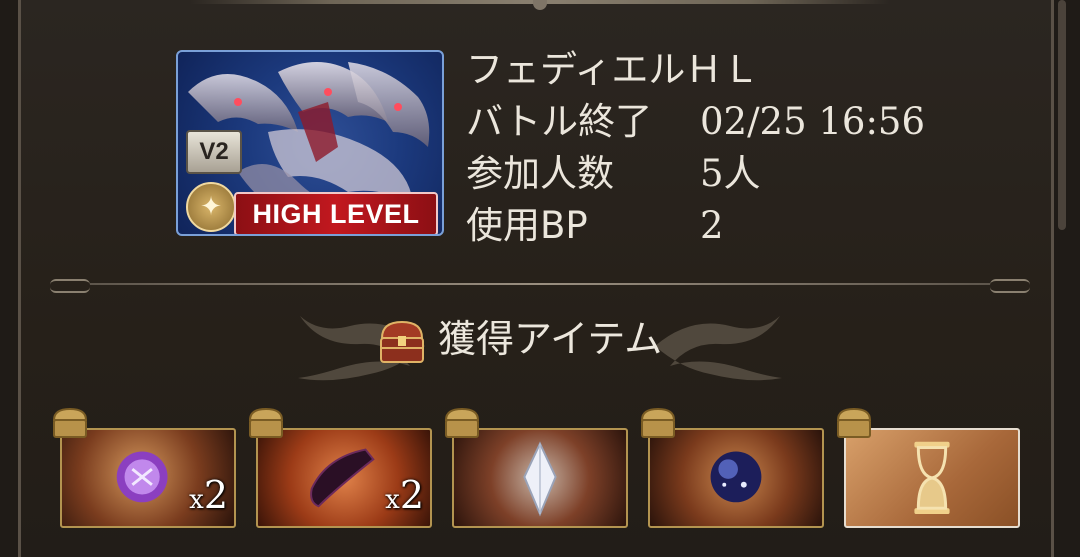  I want to click on reward-item-2: x2, so click(344, 478).